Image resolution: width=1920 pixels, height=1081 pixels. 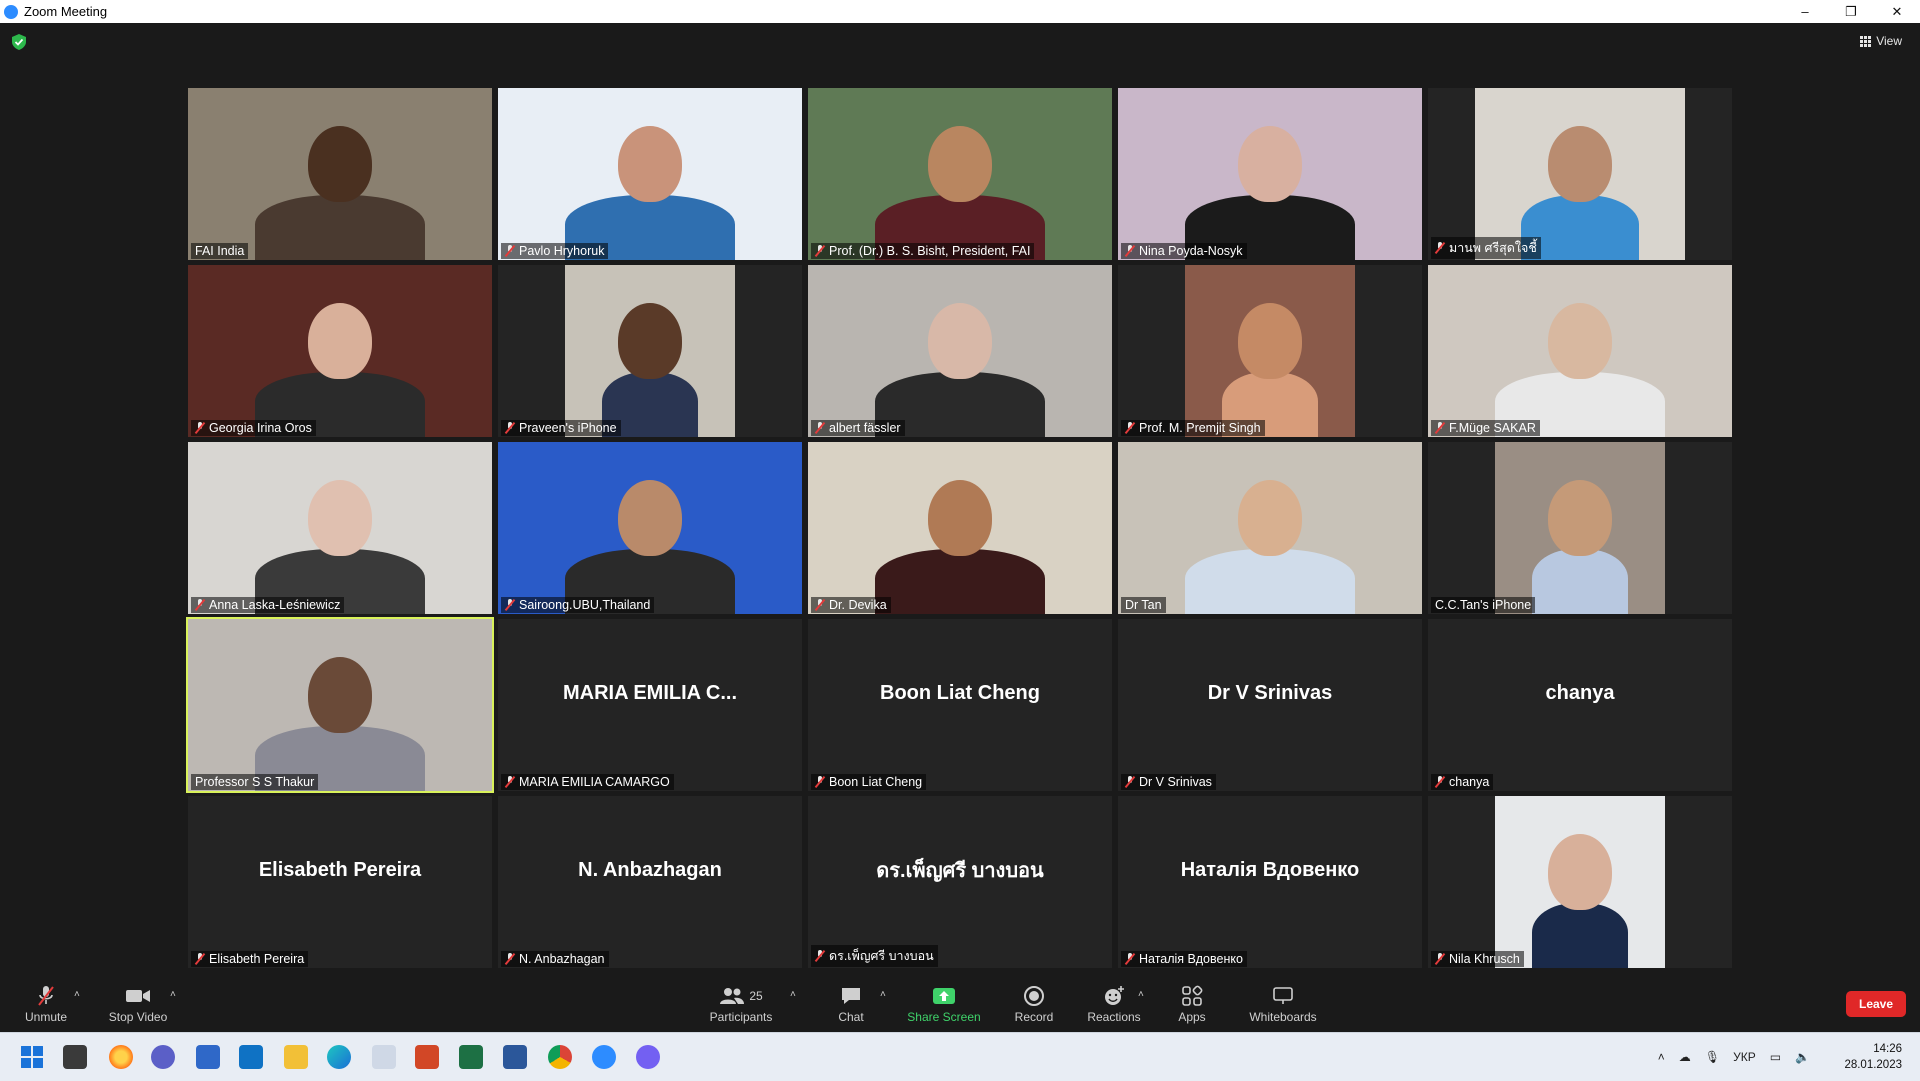 I want to click on participant-tile: F.Müge SAKAR, so click(x=1580, y=351).